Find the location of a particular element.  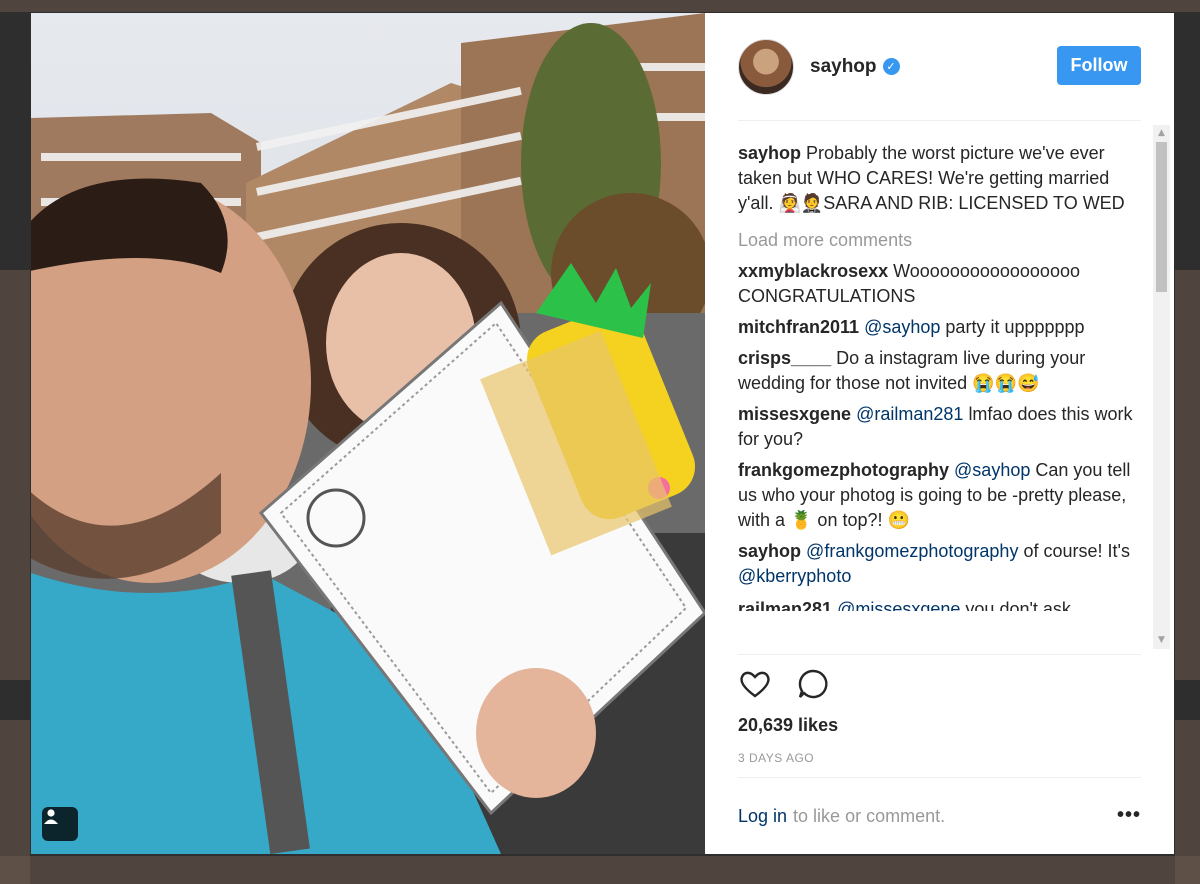

post-header: sayhop ✓ Follow is located at coordinates (939, 67).